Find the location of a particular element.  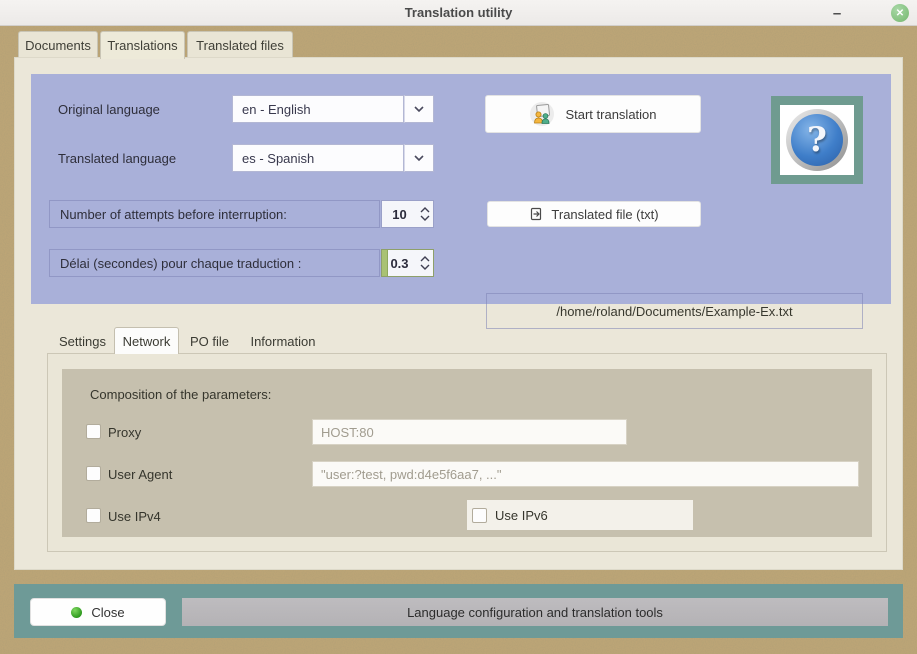

proxy-label: Proxy is located at coordinates (125, 432).